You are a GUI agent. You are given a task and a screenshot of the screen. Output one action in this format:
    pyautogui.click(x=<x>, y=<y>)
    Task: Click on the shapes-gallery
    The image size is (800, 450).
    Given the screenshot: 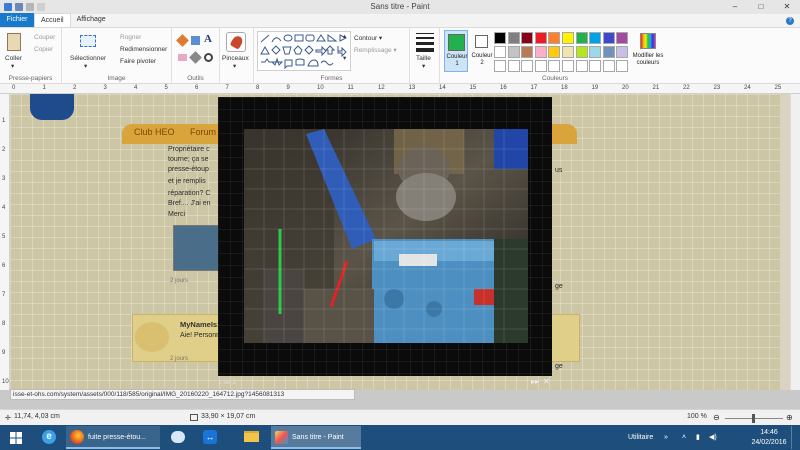 What is the action you would take?
    pyautogui.click(x=304, y=51)
    